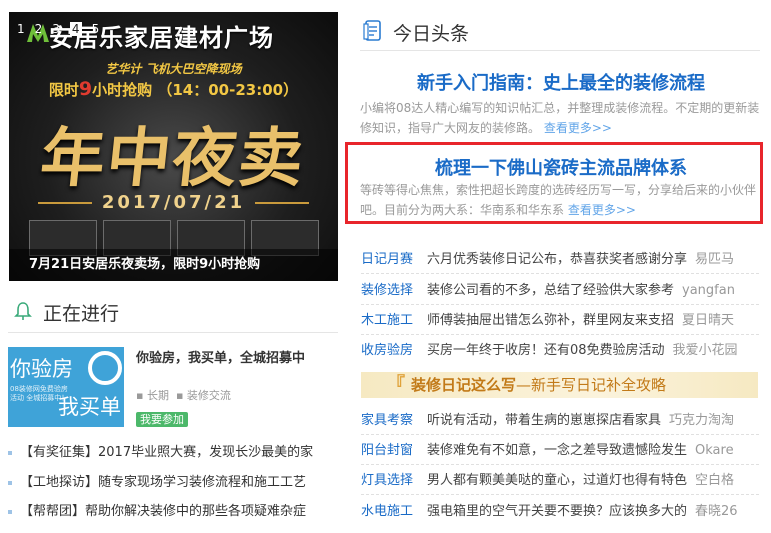 Image resolution: width=771 pixels, height=533 pixels. I want to click on diary-row: 装修选择 装修公司看的不多，总结了经验供大家参考 yangfan, so click(561, 291).